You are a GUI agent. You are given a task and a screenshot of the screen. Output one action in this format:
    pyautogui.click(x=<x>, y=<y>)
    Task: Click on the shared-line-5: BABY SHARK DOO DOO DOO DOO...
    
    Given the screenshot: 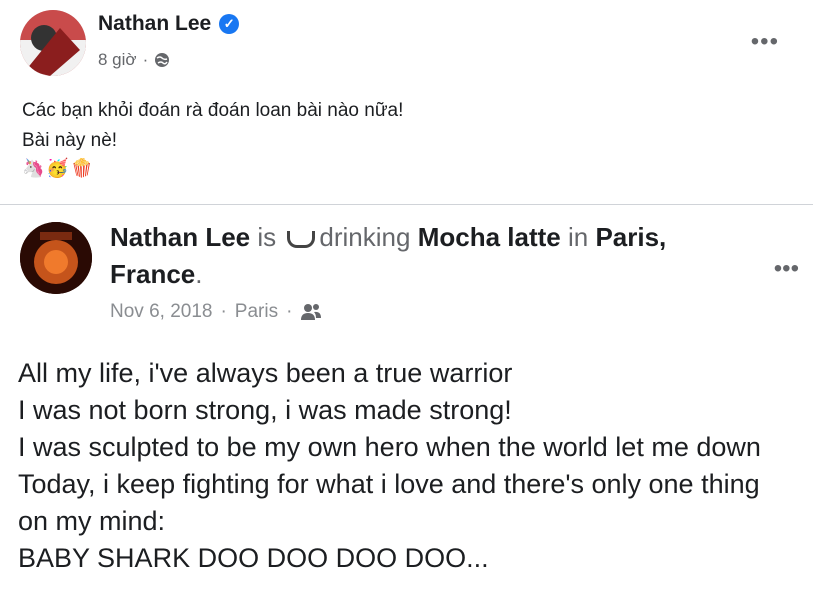 What is the action you would take?
    pyautogui.click(x=253, y=558)
    